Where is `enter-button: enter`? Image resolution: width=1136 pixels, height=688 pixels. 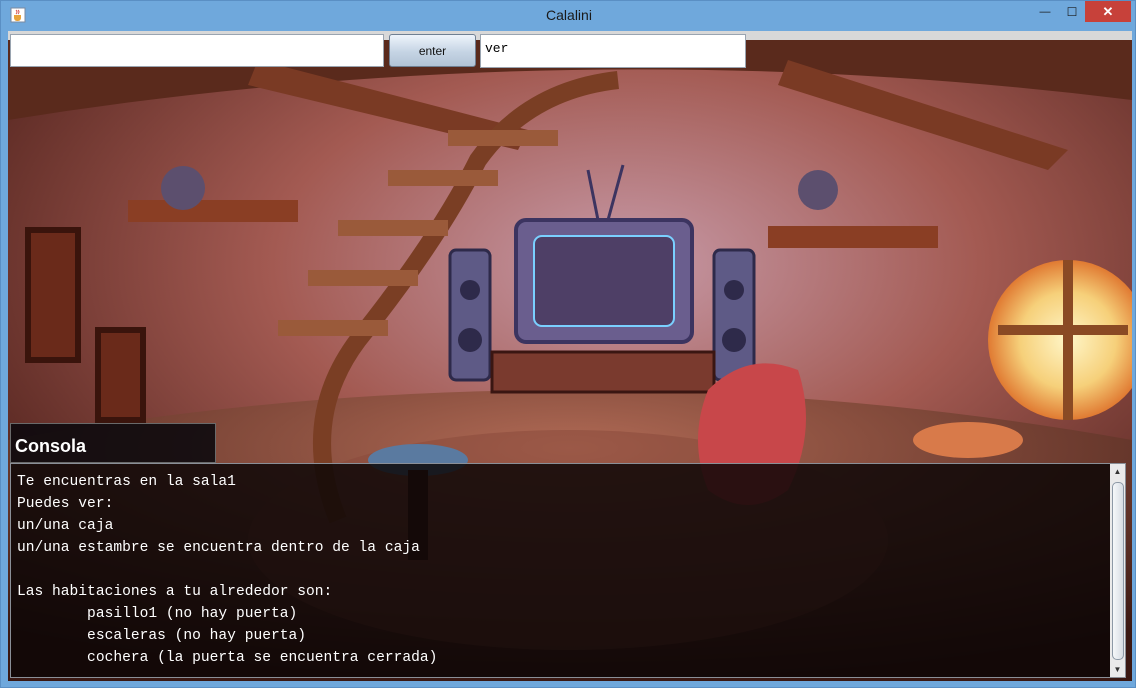
enter-button: enter is located at coordinates (432, 50).